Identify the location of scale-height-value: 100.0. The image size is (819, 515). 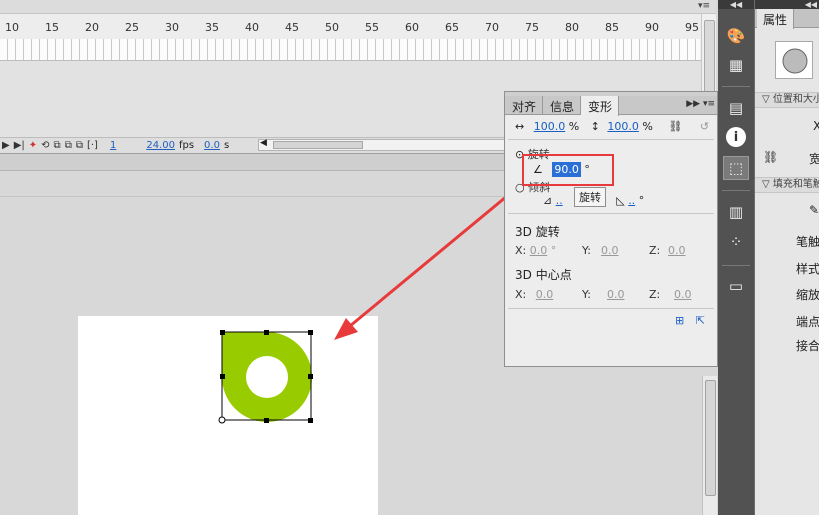
(623, 126).